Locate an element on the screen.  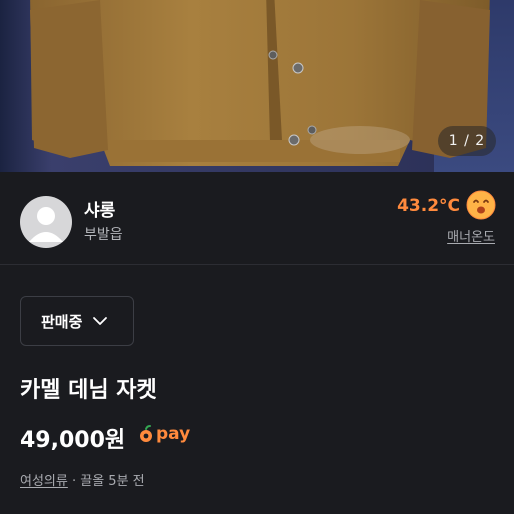
manner-temperature-link: 매너온도 is located at coordinates (471, 235).